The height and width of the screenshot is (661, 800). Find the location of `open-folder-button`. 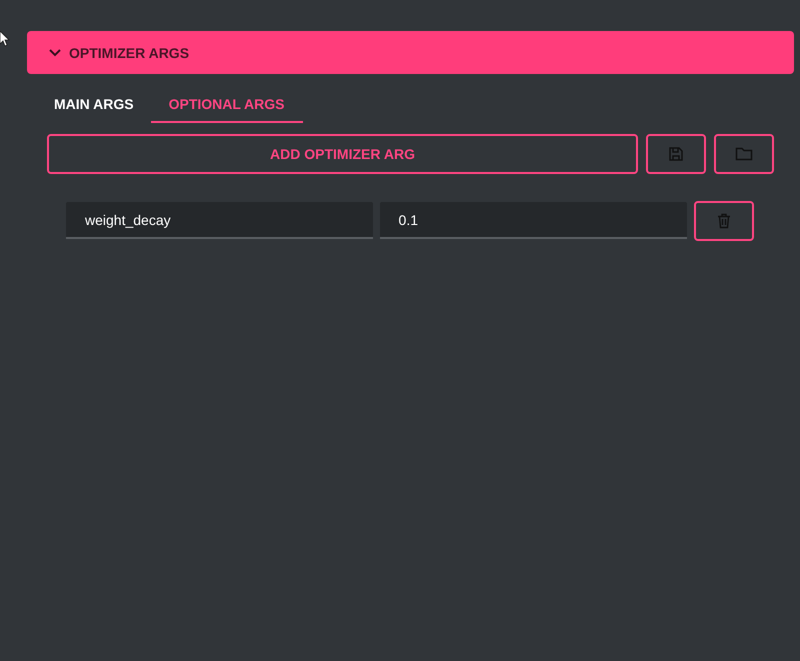

open-folder-button is located at coordinates (744, 154).